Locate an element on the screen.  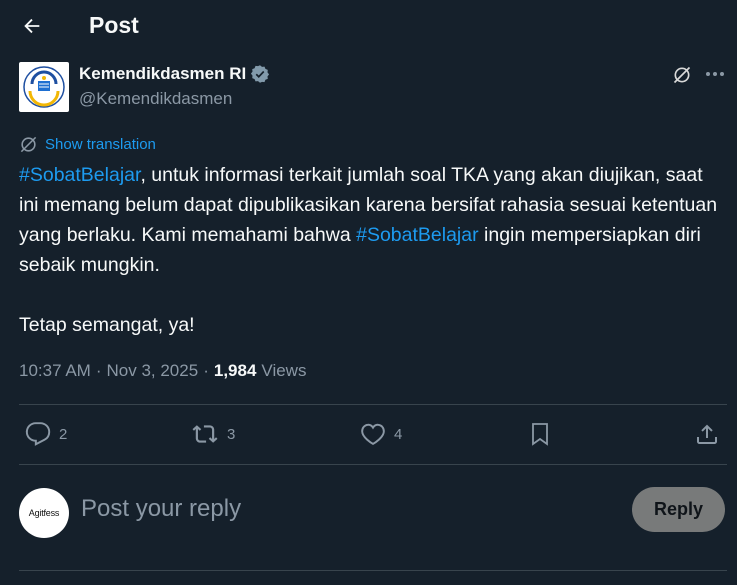
page-title: Post is located at coordinates (114, 25).